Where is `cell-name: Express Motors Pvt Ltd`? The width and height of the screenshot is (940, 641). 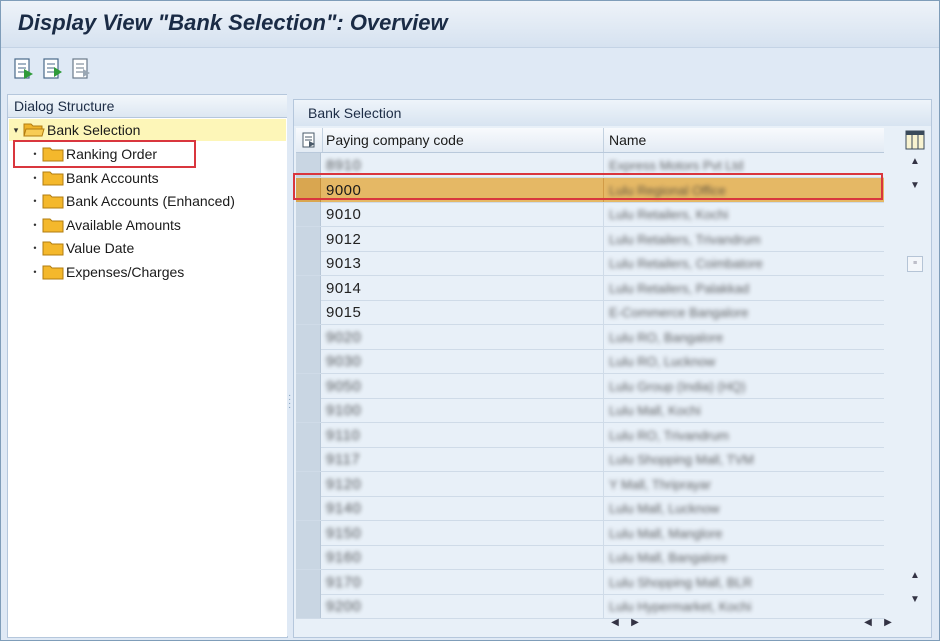
cell-name: Express Motors Pvt Ltd is located at coordinates (676, 165).